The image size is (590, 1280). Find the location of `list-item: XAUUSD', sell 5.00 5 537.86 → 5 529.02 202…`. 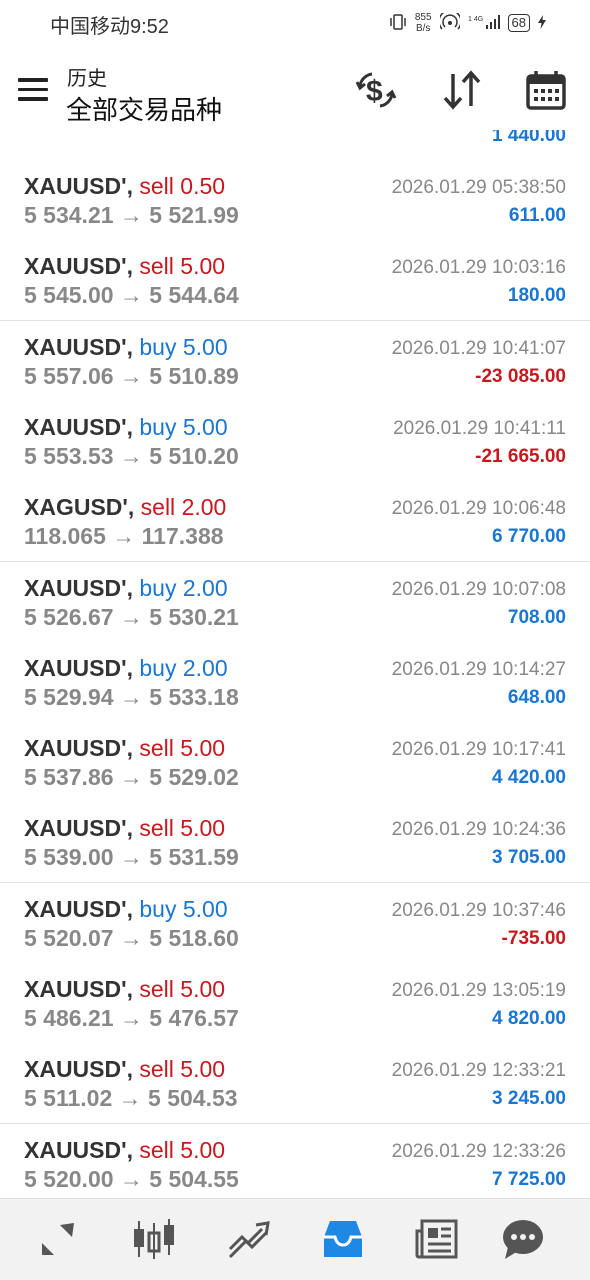

list-item: XAUUSD', sell 5.00 5 537.86 → 5 529.02 202… is located at coordinates (295, 763).